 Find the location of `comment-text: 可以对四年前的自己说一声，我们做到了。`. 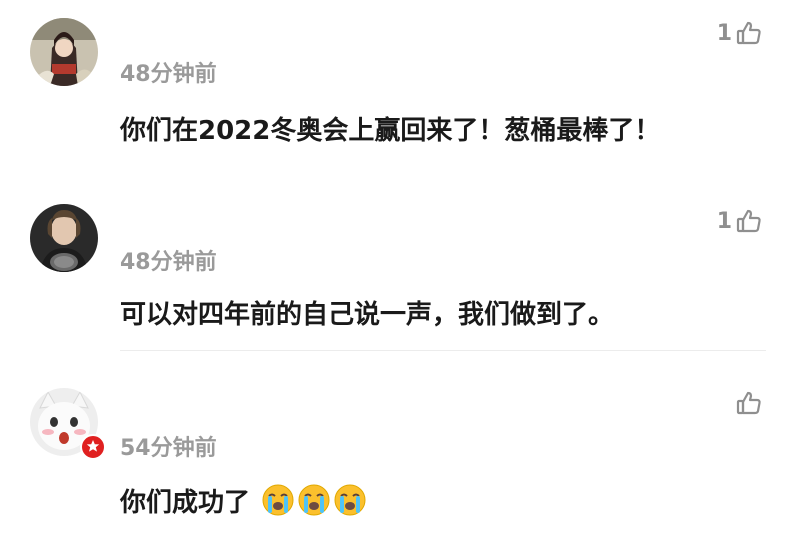

comment-text: 可以对四年前的自己说一声，我们做到了。 is located at coordinates (367, 315).